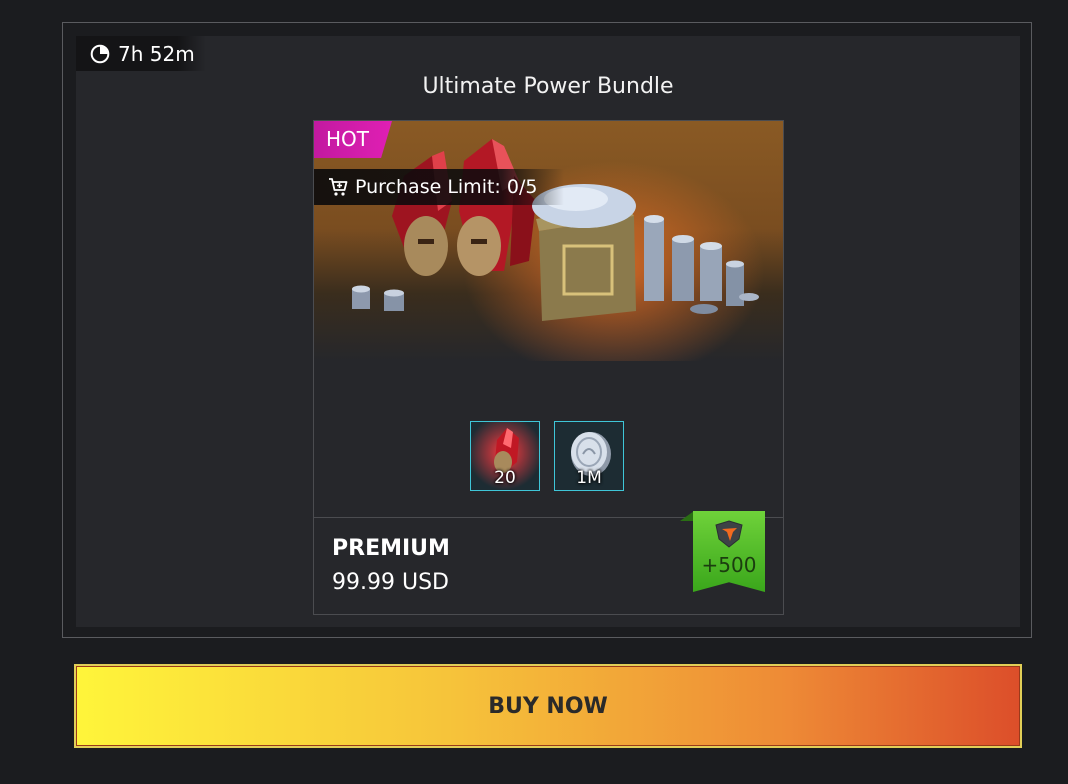  What do you see at coordinates (729, 565) in the screenshot?
I see `bonus-amount: +500` at bounding box center [729, 565].